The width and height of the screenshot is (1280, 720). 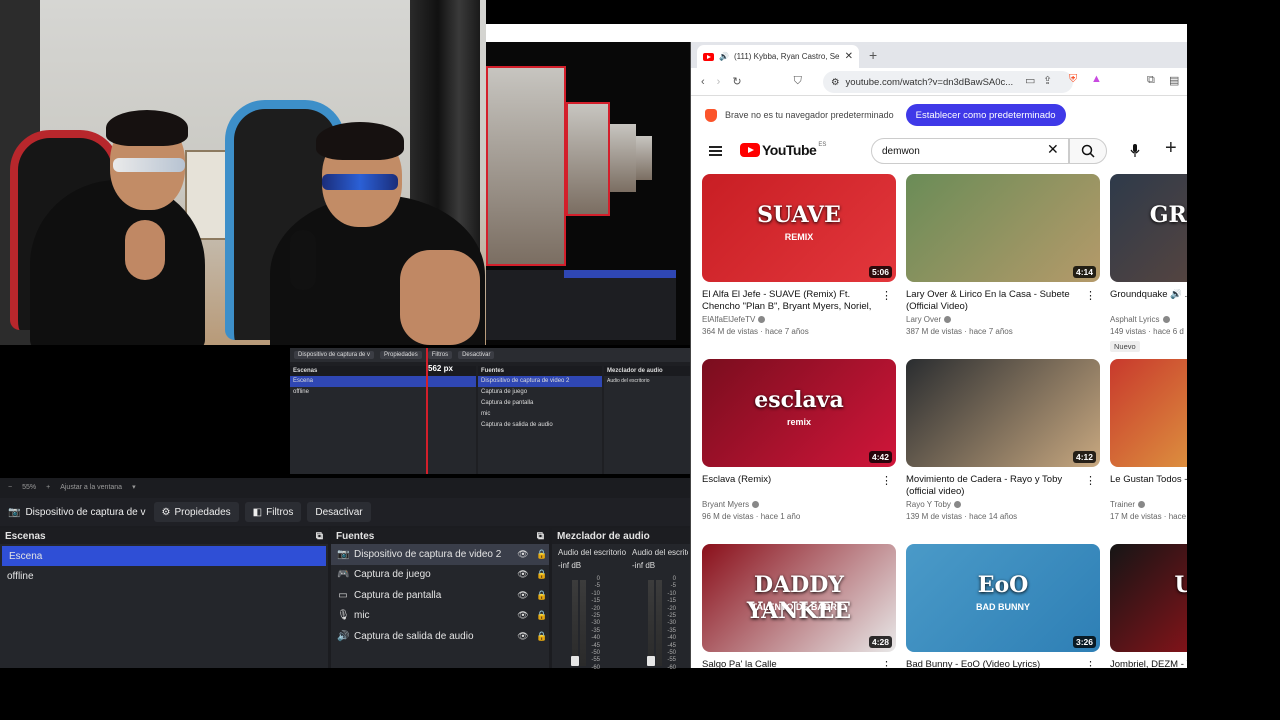 I want to click on channel-name: Lary Over, so click(x=923, y=319).